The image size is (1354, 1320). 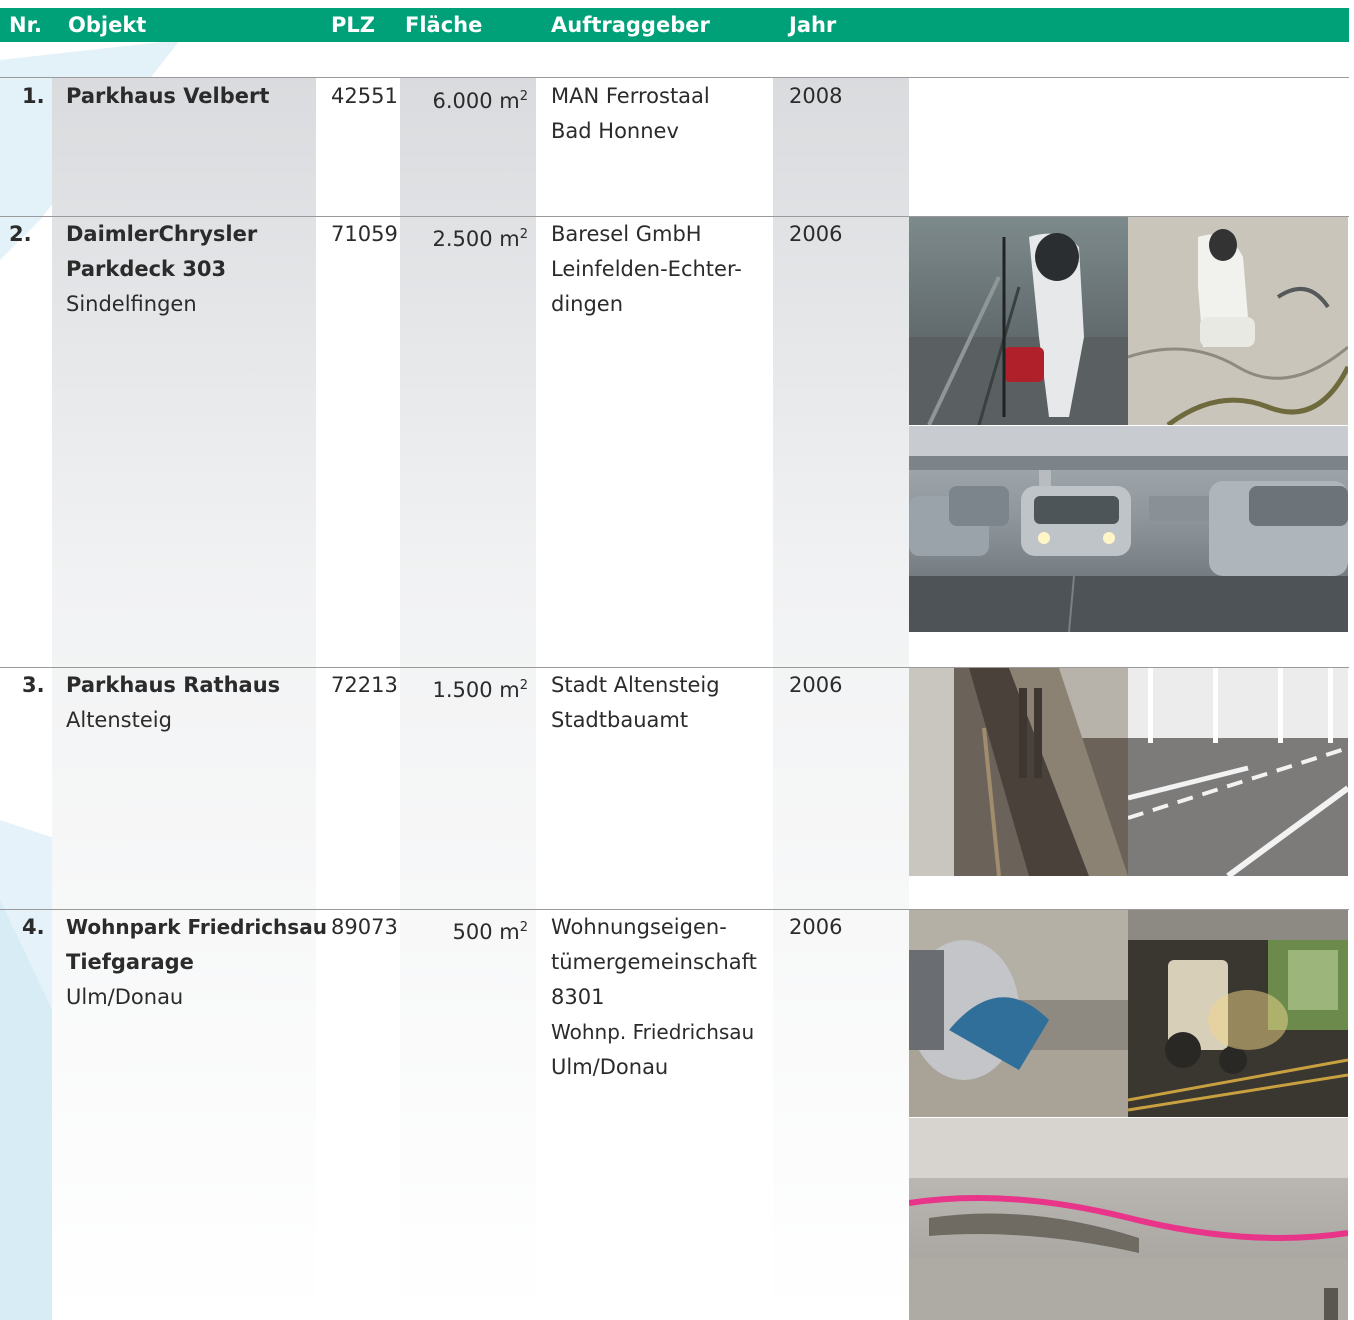 I want to click on header-plz: PLZ, so click(x=353, y=25).